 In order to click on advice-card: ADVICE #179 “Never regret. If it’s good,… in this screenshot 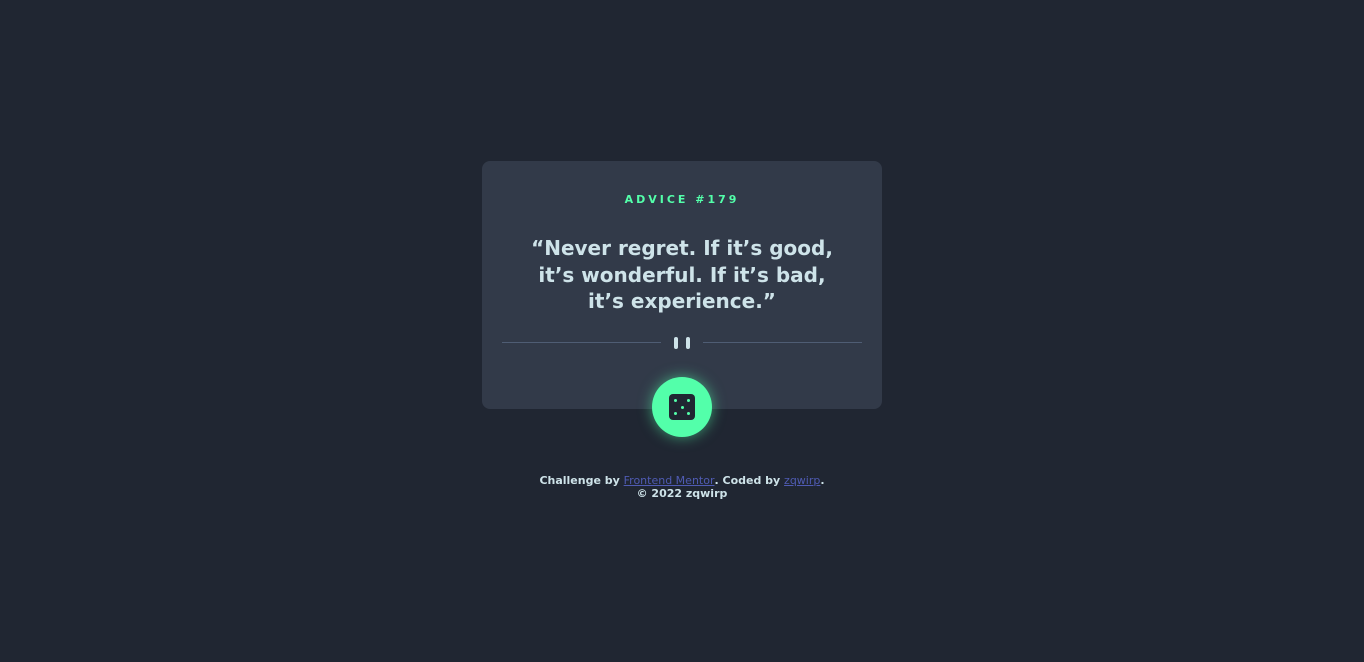, I will do `click(682, 285)`.